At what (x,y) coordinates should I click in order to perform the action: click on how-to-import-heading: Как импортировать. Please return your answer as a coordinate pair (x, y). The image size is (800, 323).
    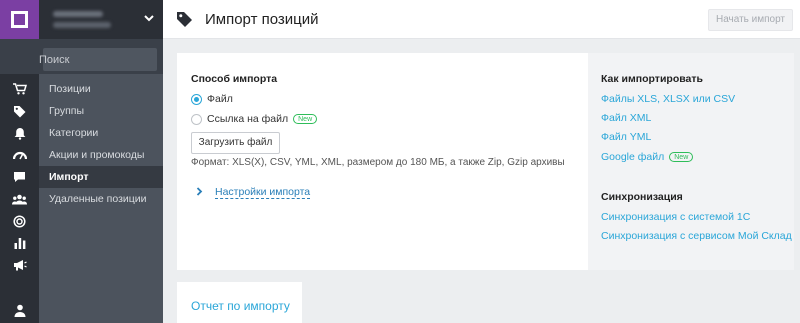
    Looking at the image, I should click on (652, 79).